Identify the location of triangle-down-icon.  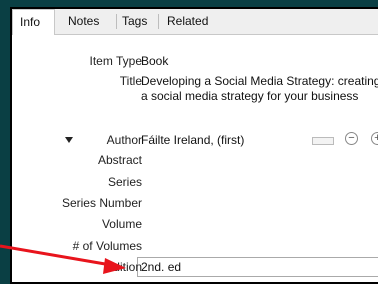
(69, 140).